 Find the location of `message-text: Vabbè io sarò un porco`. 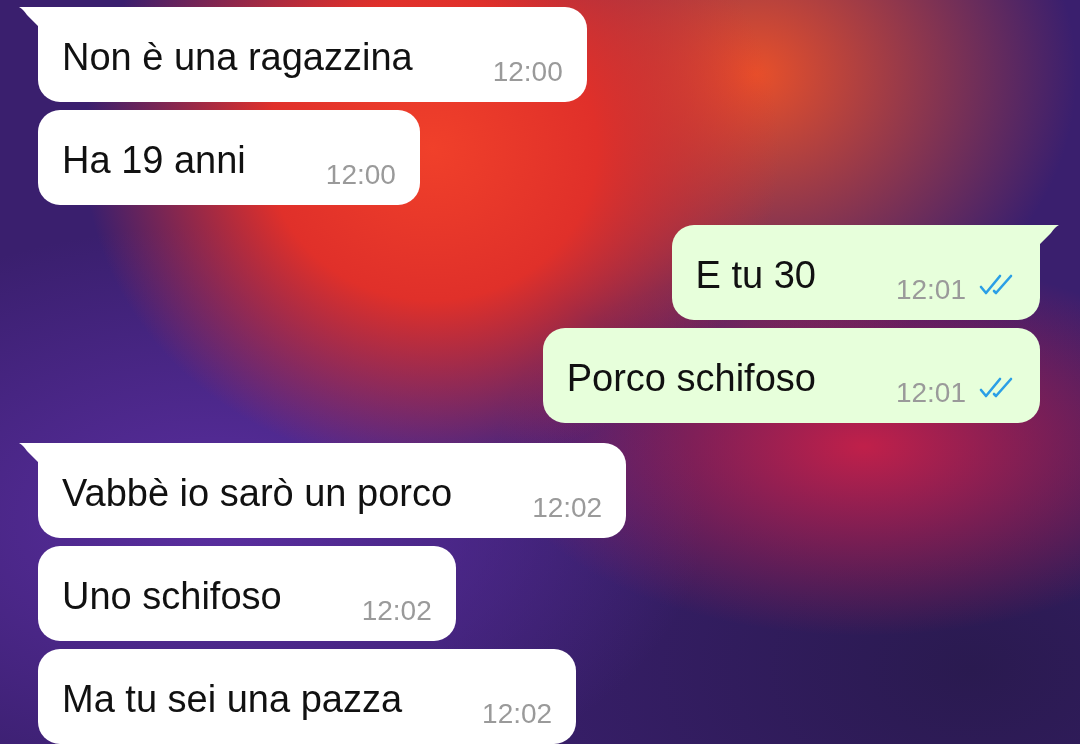

message-text: Vabbè io sarò un porco is located at coordinates (257, 493).